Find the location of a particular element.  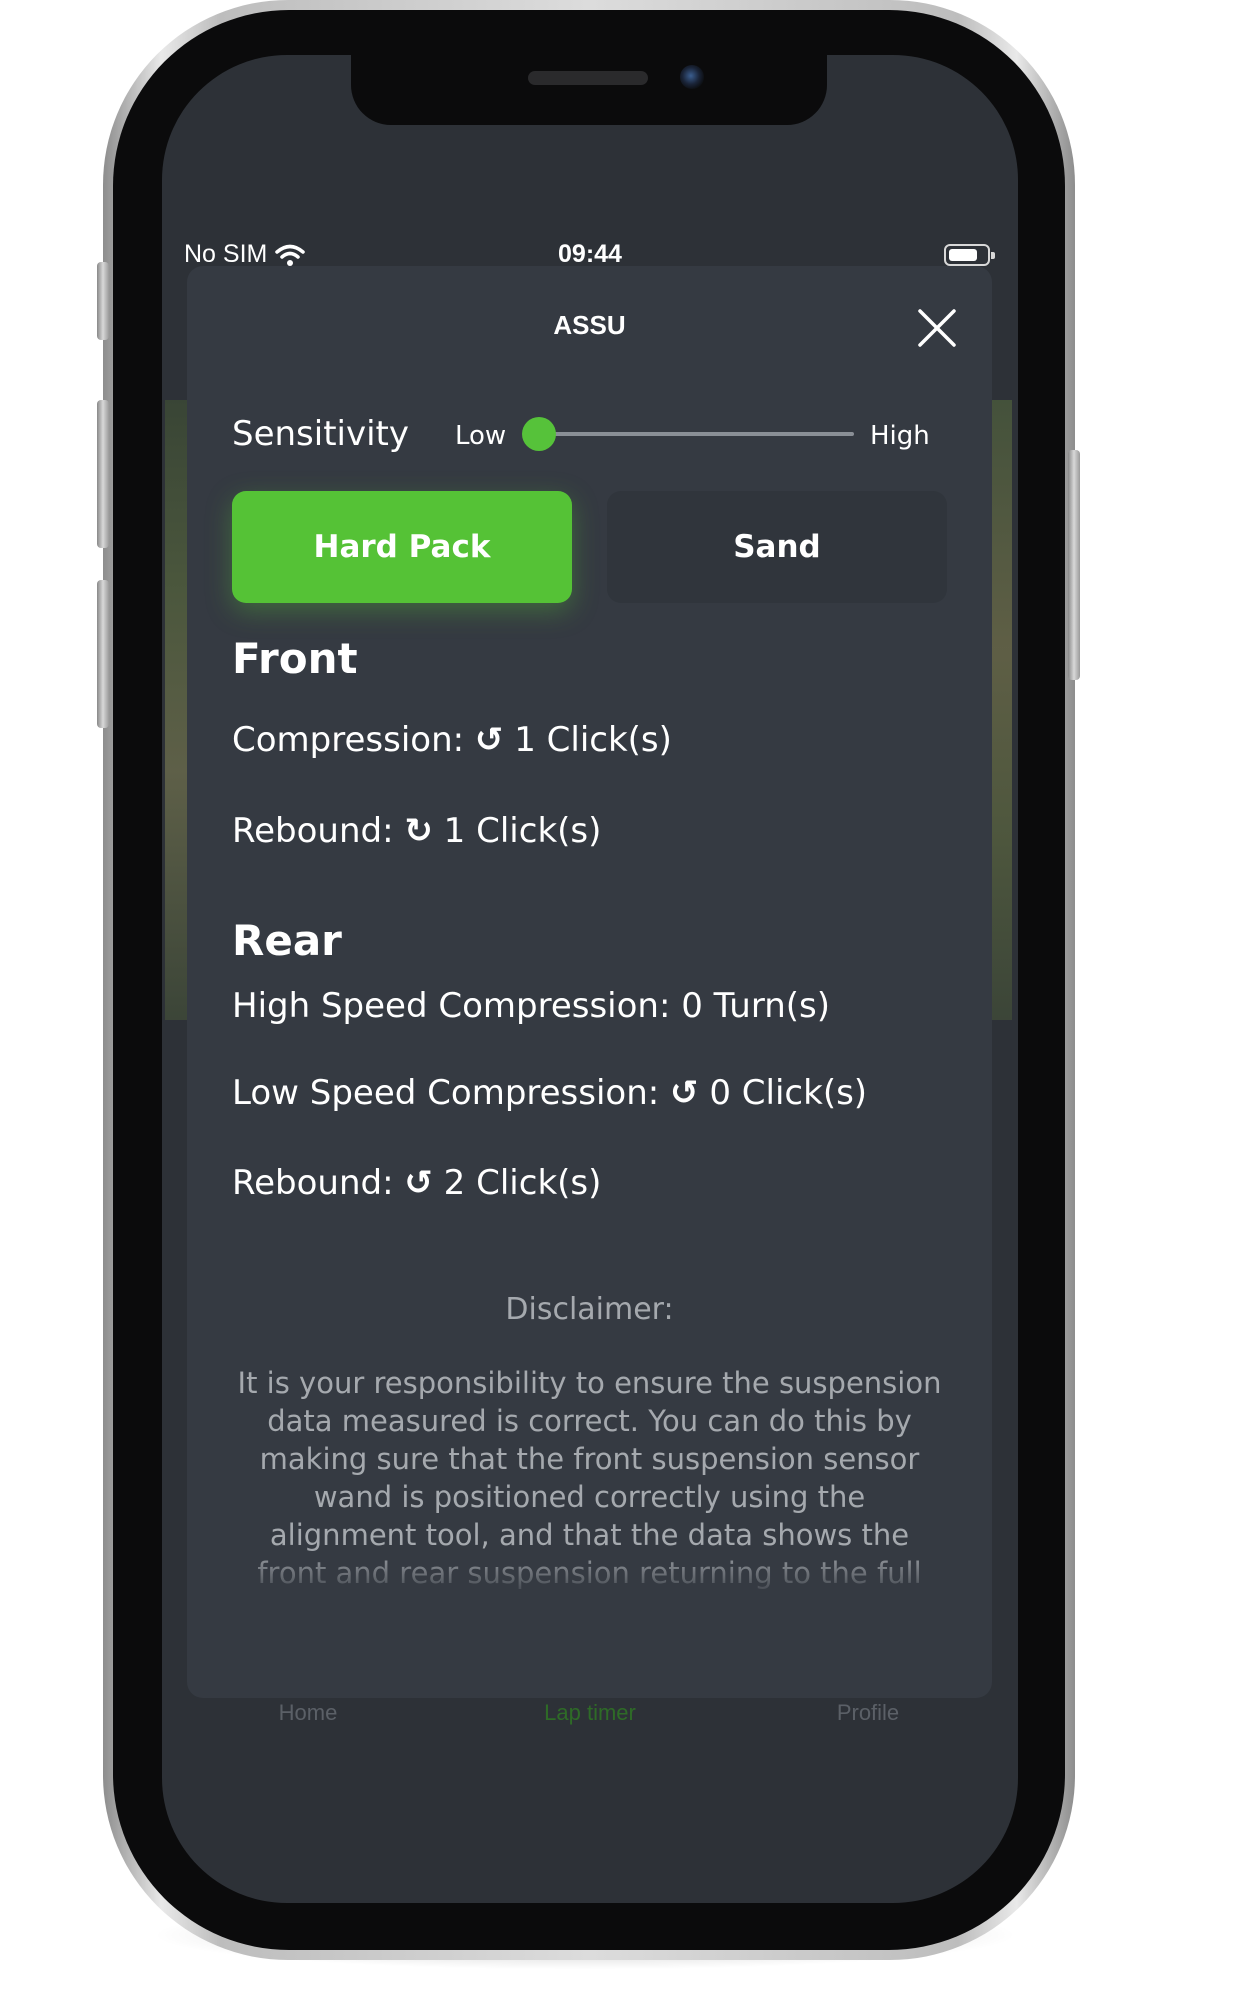

tab-profile: Profile is located at coordinates (868, 1713).